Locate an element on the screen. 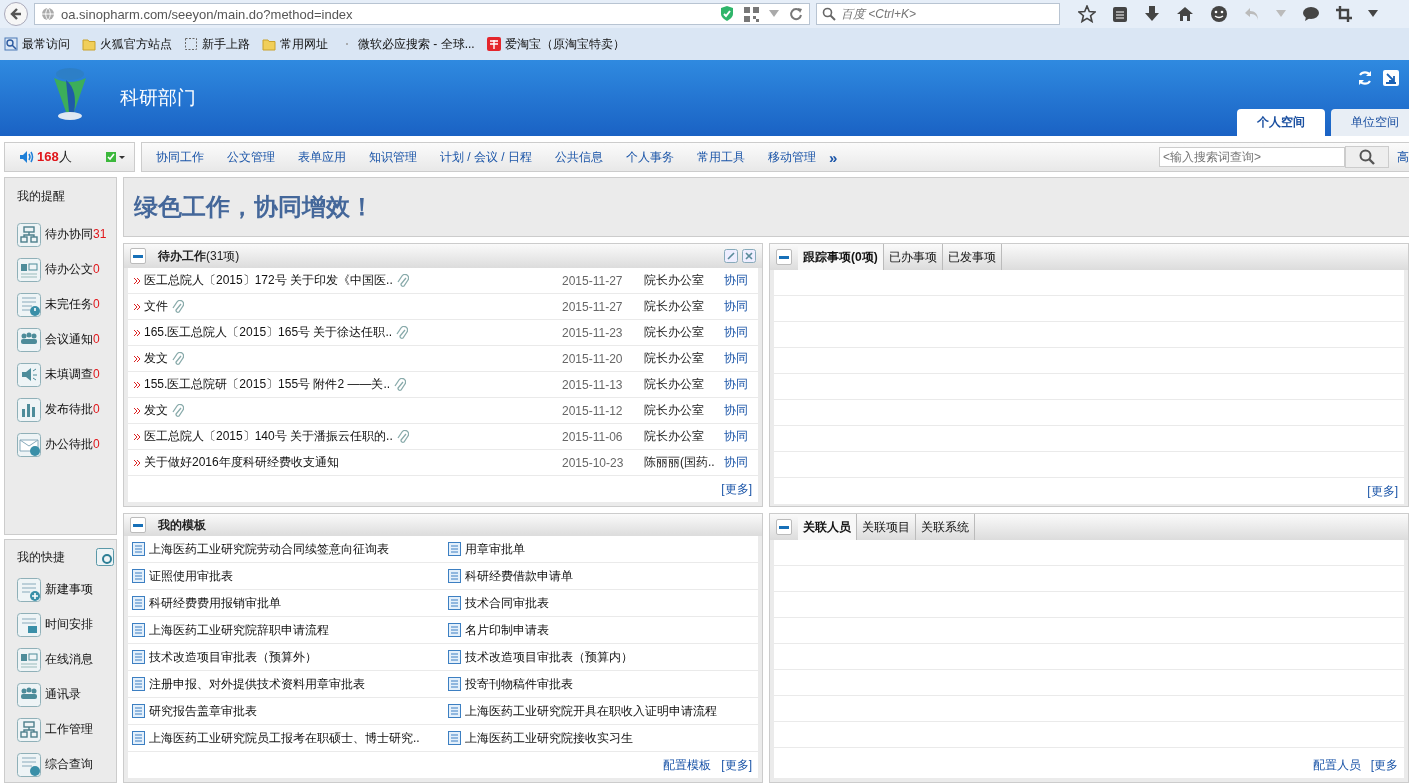 The width and height of the screenshot is (1409, 783). reminder-item: 未填调查0 is located at coordinates (66, 374).